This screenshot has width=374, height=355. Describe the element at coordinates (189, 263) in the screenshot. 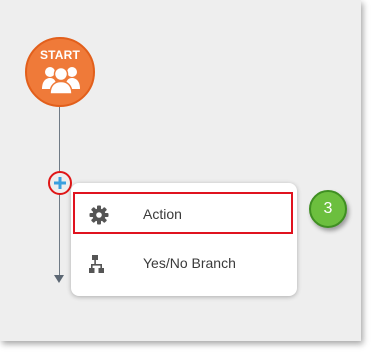

I see `menu-item-label: Yes/No Branch` at that location.